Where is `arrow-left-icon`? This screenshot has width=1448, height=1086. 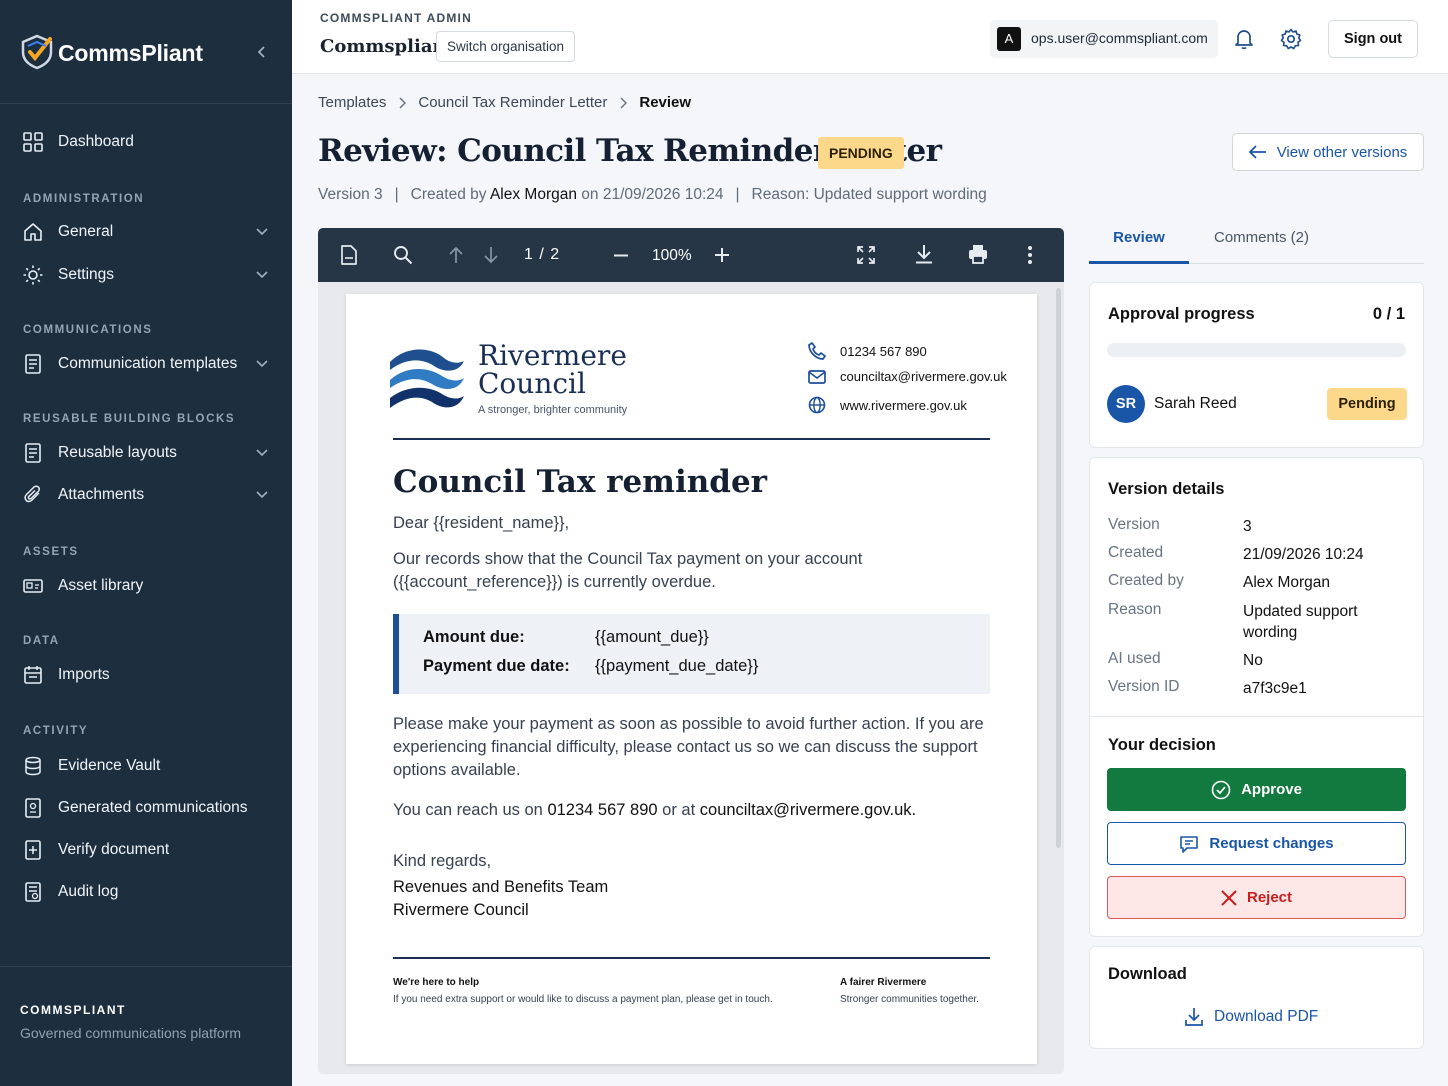
arrow-left-icon is located at coordinates (1257, 152).